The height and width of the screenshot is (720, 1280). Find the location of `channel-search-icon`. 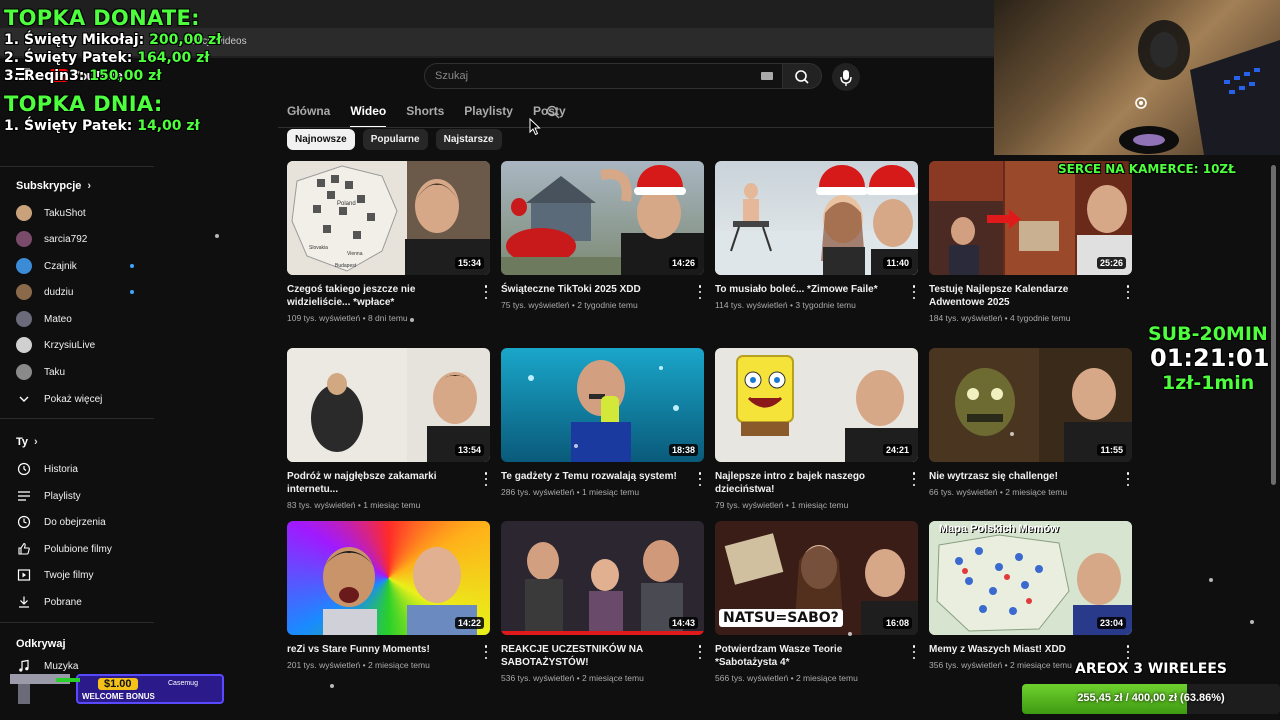

channel-search-icon is located at coordinates (553, 114).